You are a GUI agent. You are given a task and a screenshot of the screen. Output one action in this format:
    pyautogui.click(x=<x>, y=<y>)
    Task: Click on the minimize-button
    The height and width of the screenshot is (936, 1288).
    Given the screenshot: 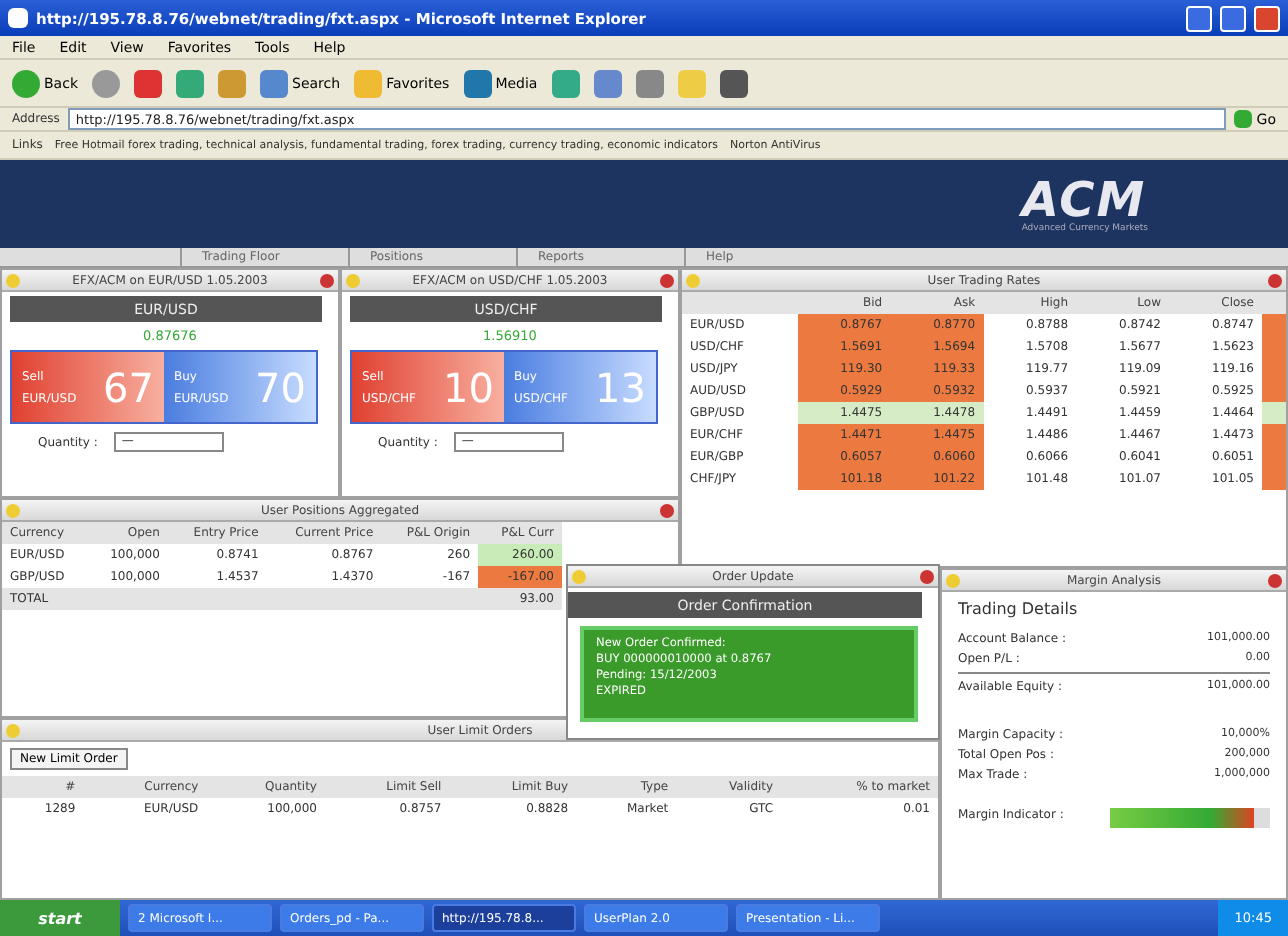 What is the action you would take?
    pyautogui.click(x=1199, y=18)
    